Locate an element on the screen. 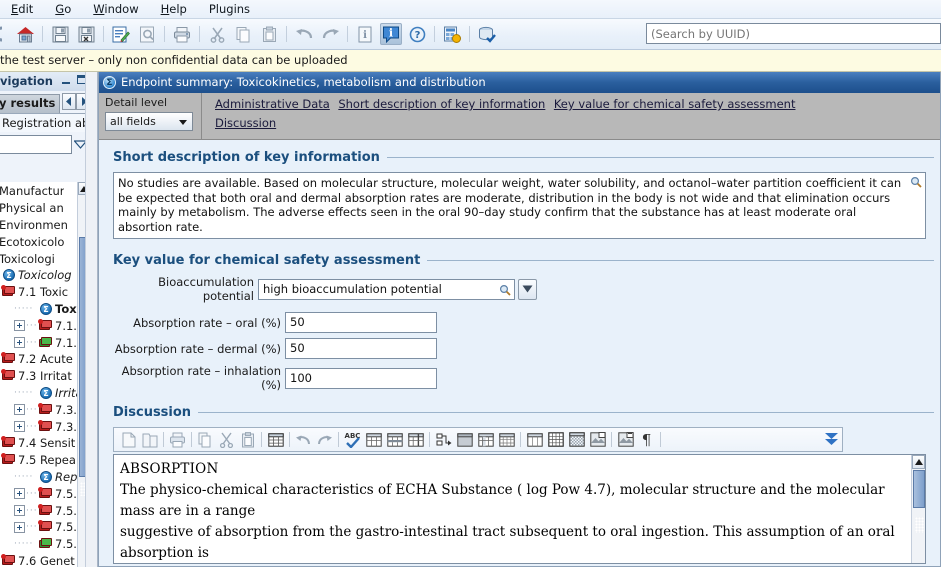 This screenshot has height=567, width=941. new-document-icon is located at coordinates (128, 439).